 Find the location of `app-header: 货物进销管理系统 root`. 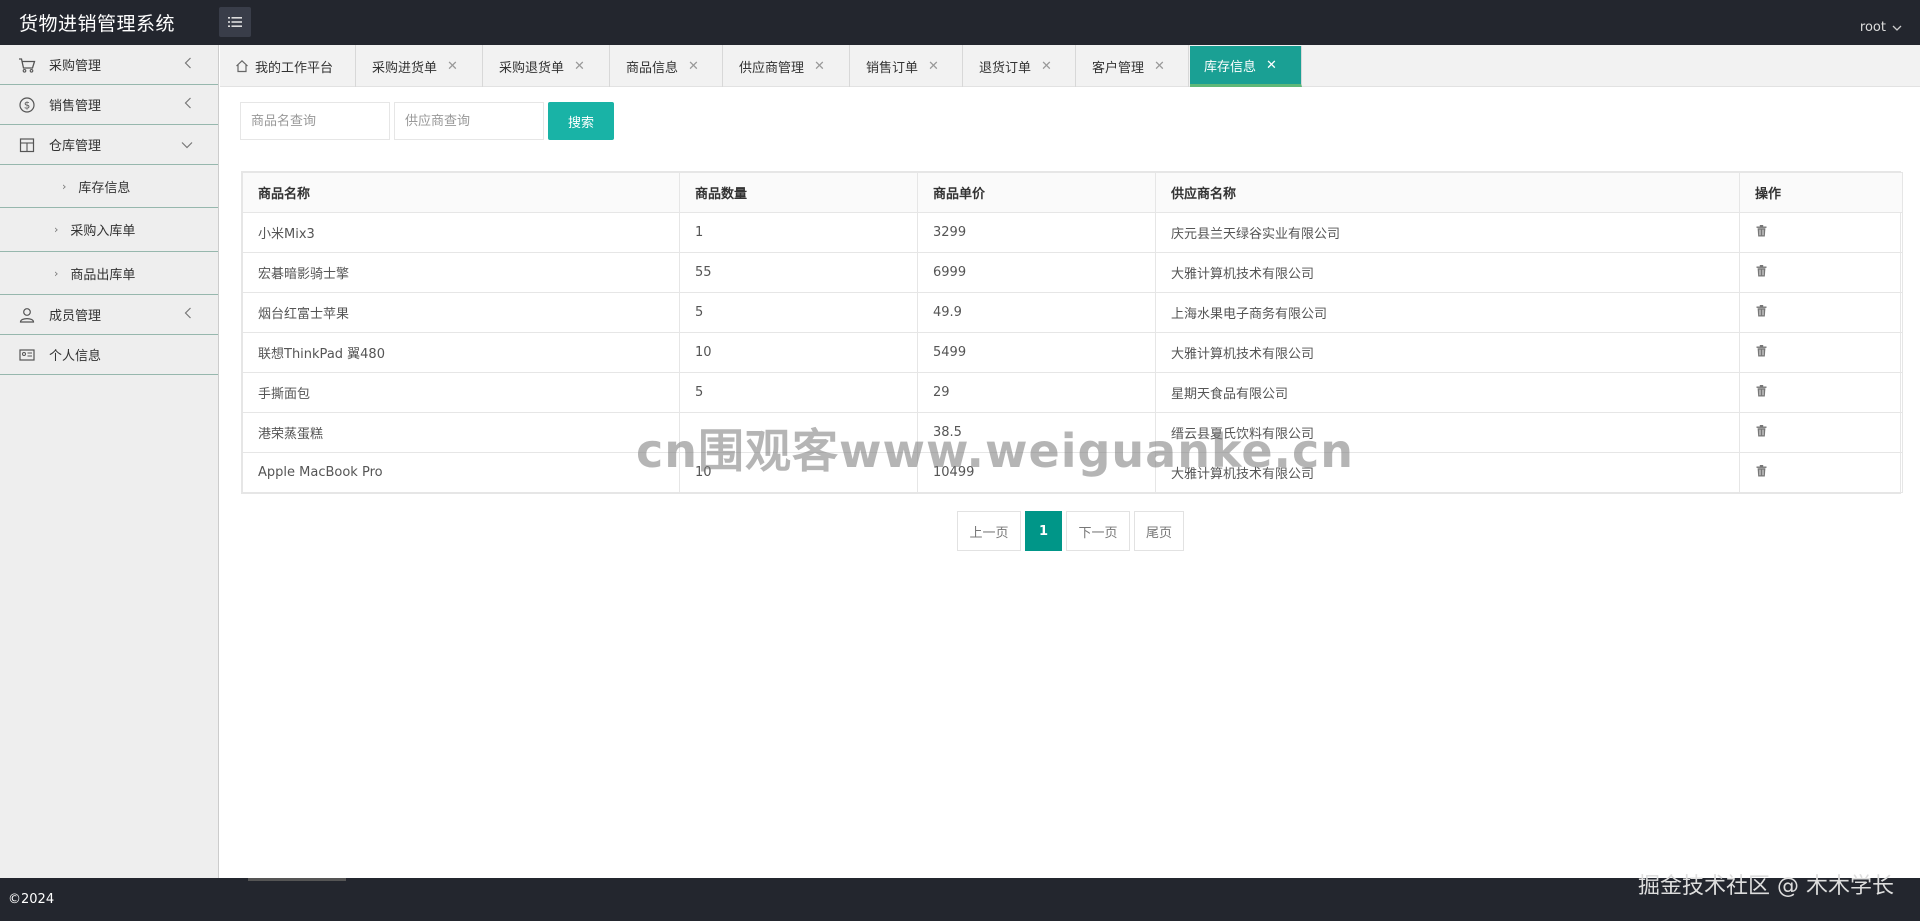

app-header: 货物进销管理系统 root is located at coordinates (960, 22).